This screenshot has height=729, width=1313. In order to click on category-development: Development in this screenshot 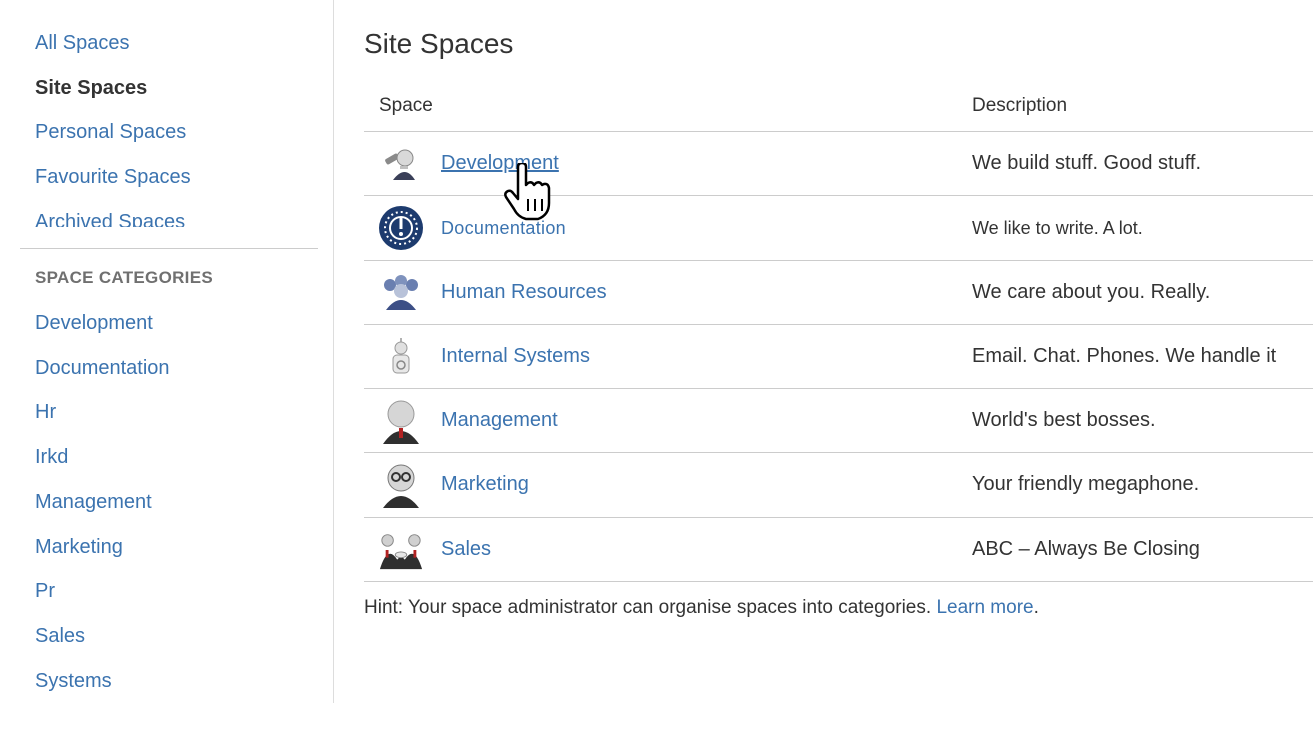, I will do `click(94, 323)`.